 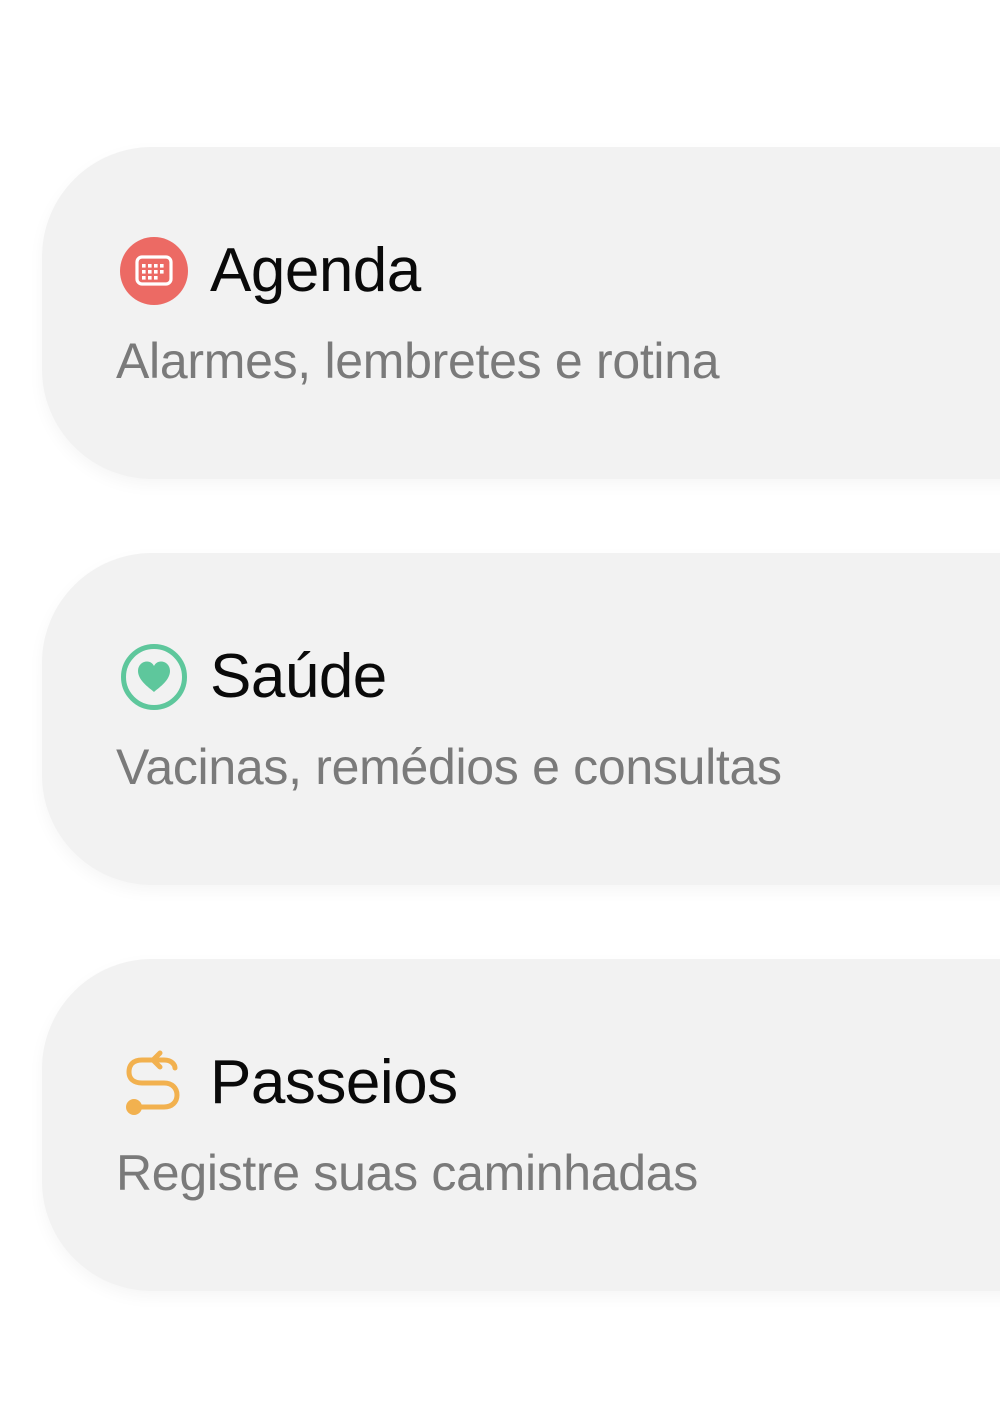 I want to click on card-header: Agenda, so click(x=270, y=271).